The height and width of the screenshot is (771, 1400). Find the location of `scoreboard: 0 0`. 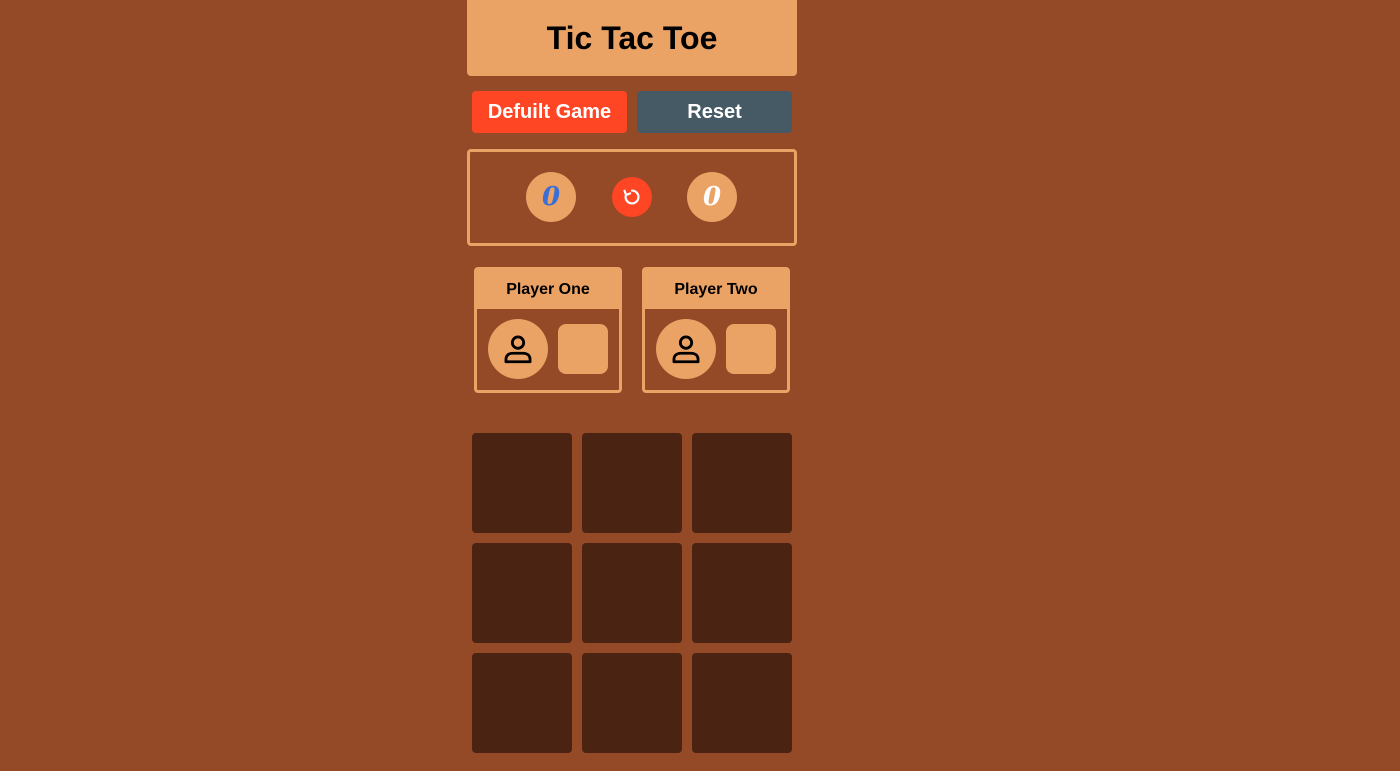

scoreboard: 0 0 is located at coordinates (632, 197).